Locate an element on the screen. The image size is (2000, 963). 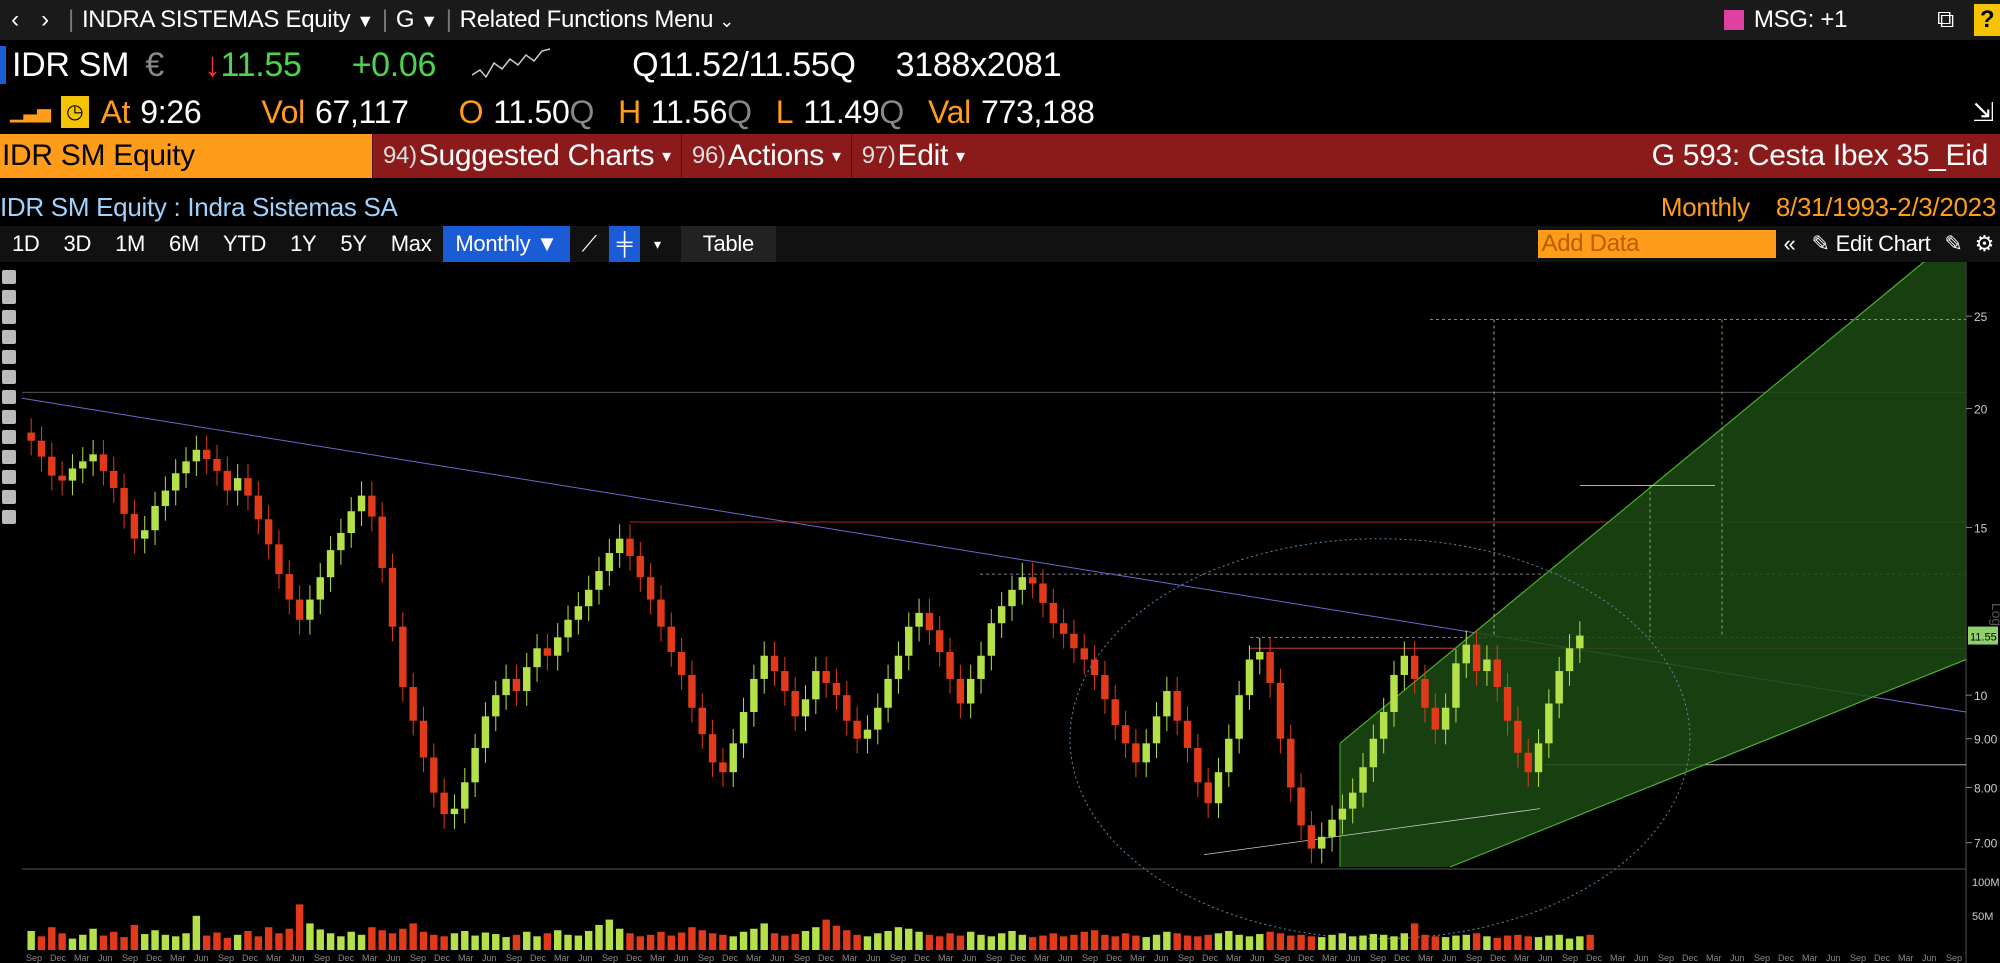
line-chart-icon: ⟋ is located at coordinates (589, 244).